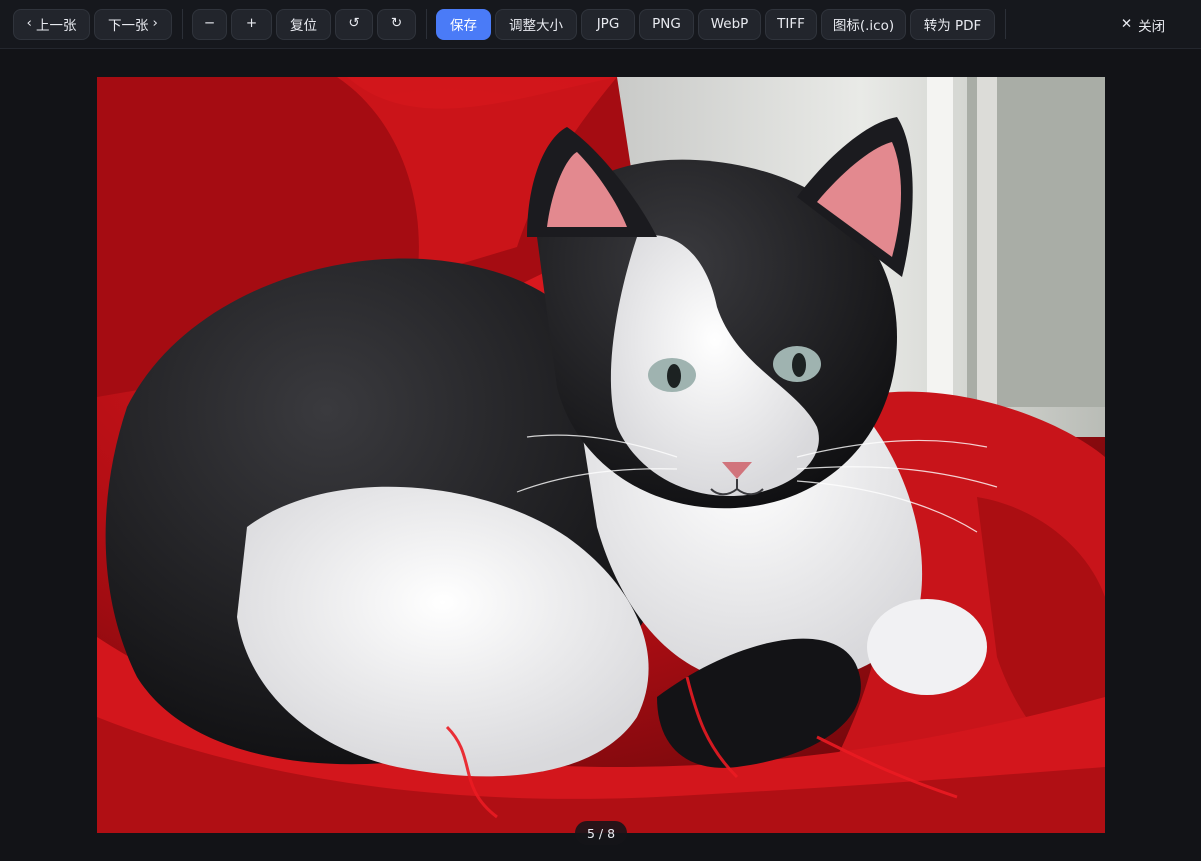 The height and width of the screenshot is (861, 1201). I want to click on rotate-left-button: ↺, so click(354, 24).